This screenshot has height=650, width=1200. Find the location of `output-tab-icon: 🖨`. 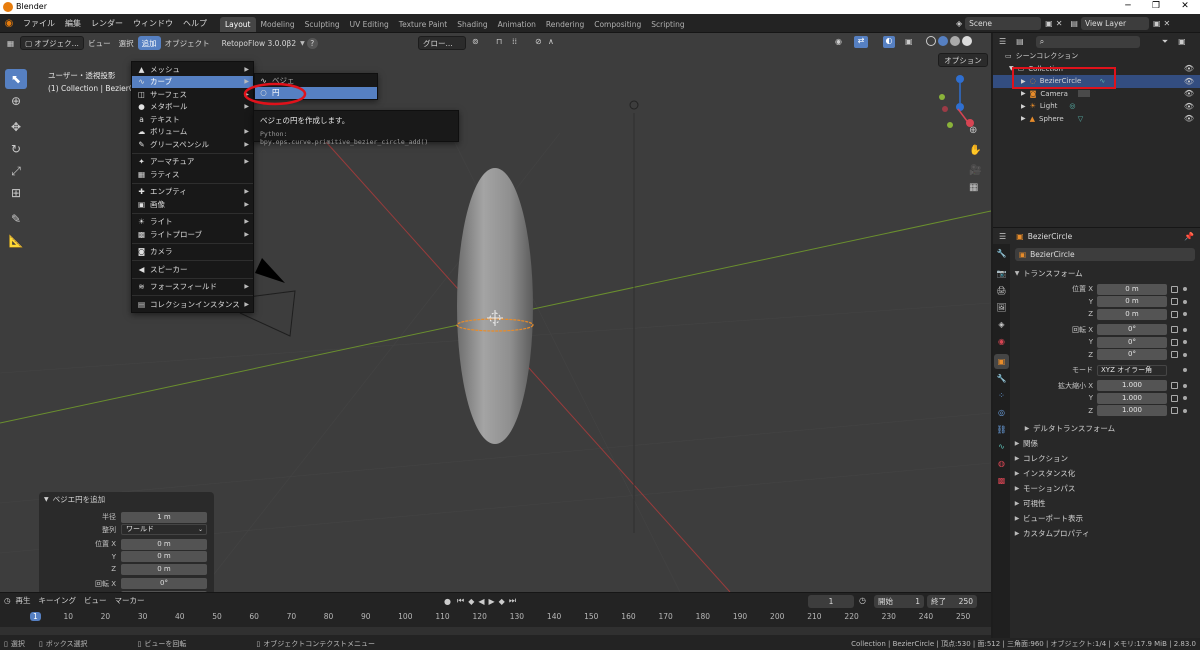

output-tab-icon: 🖨 is located at coordinates (1001, 290).